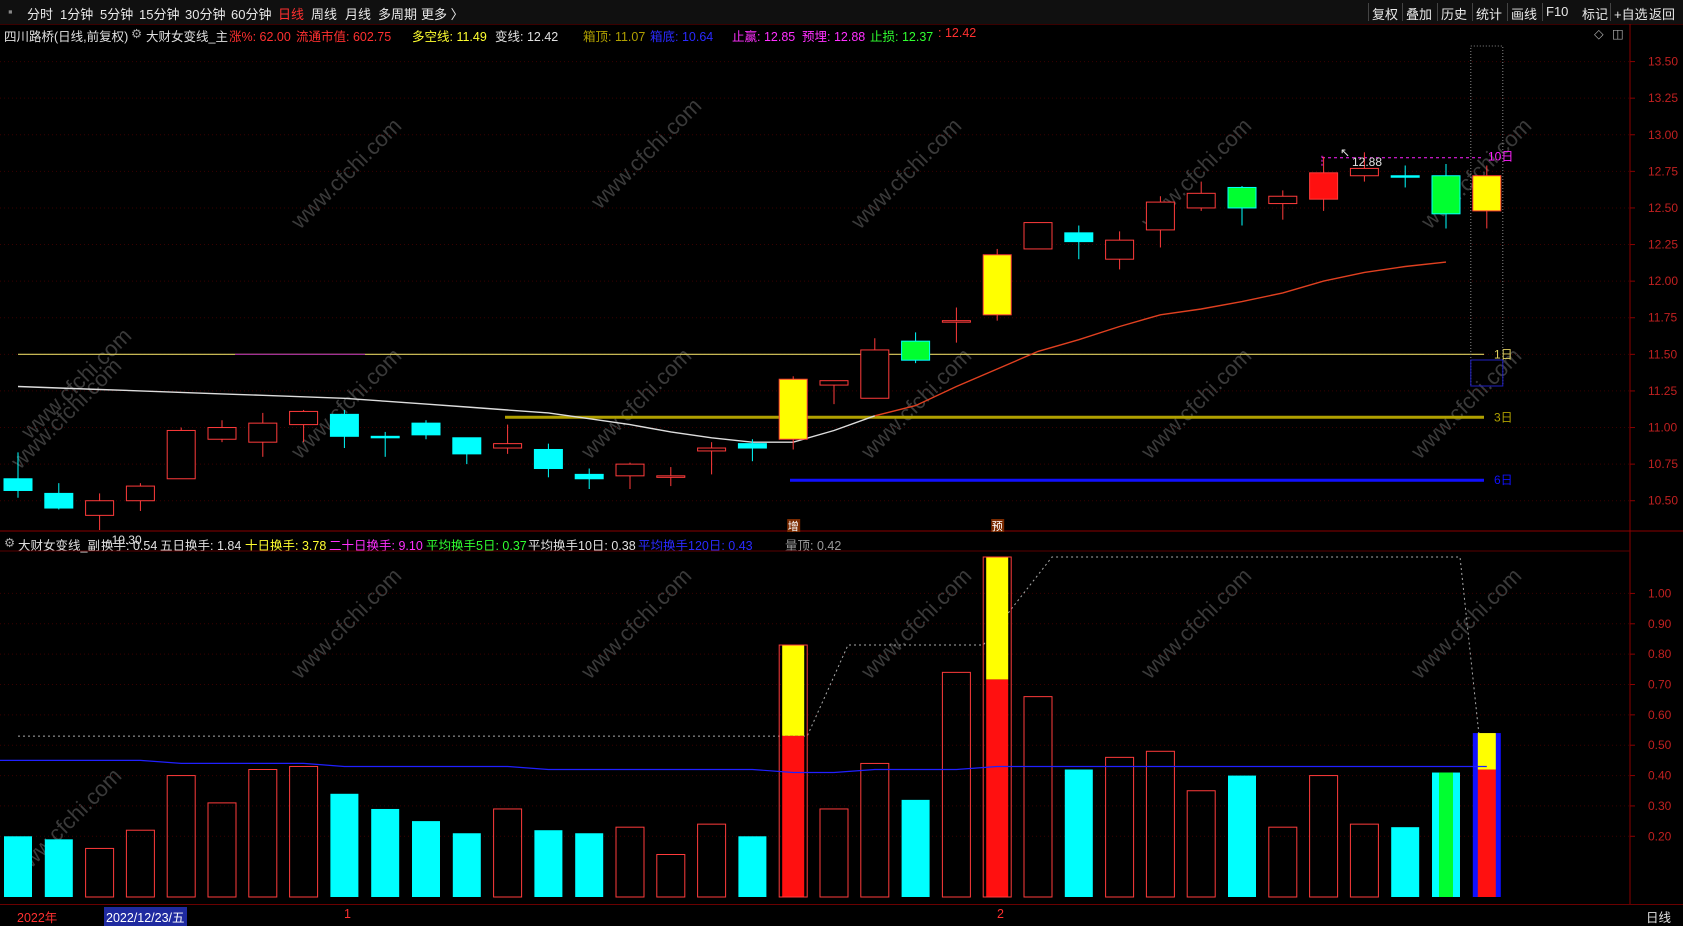 This screenshot has width=1683, height=926. Describe the element at coordinates (1663, 281) in the screenshot. I see `y-tick-main-6: 12.00` at that location.